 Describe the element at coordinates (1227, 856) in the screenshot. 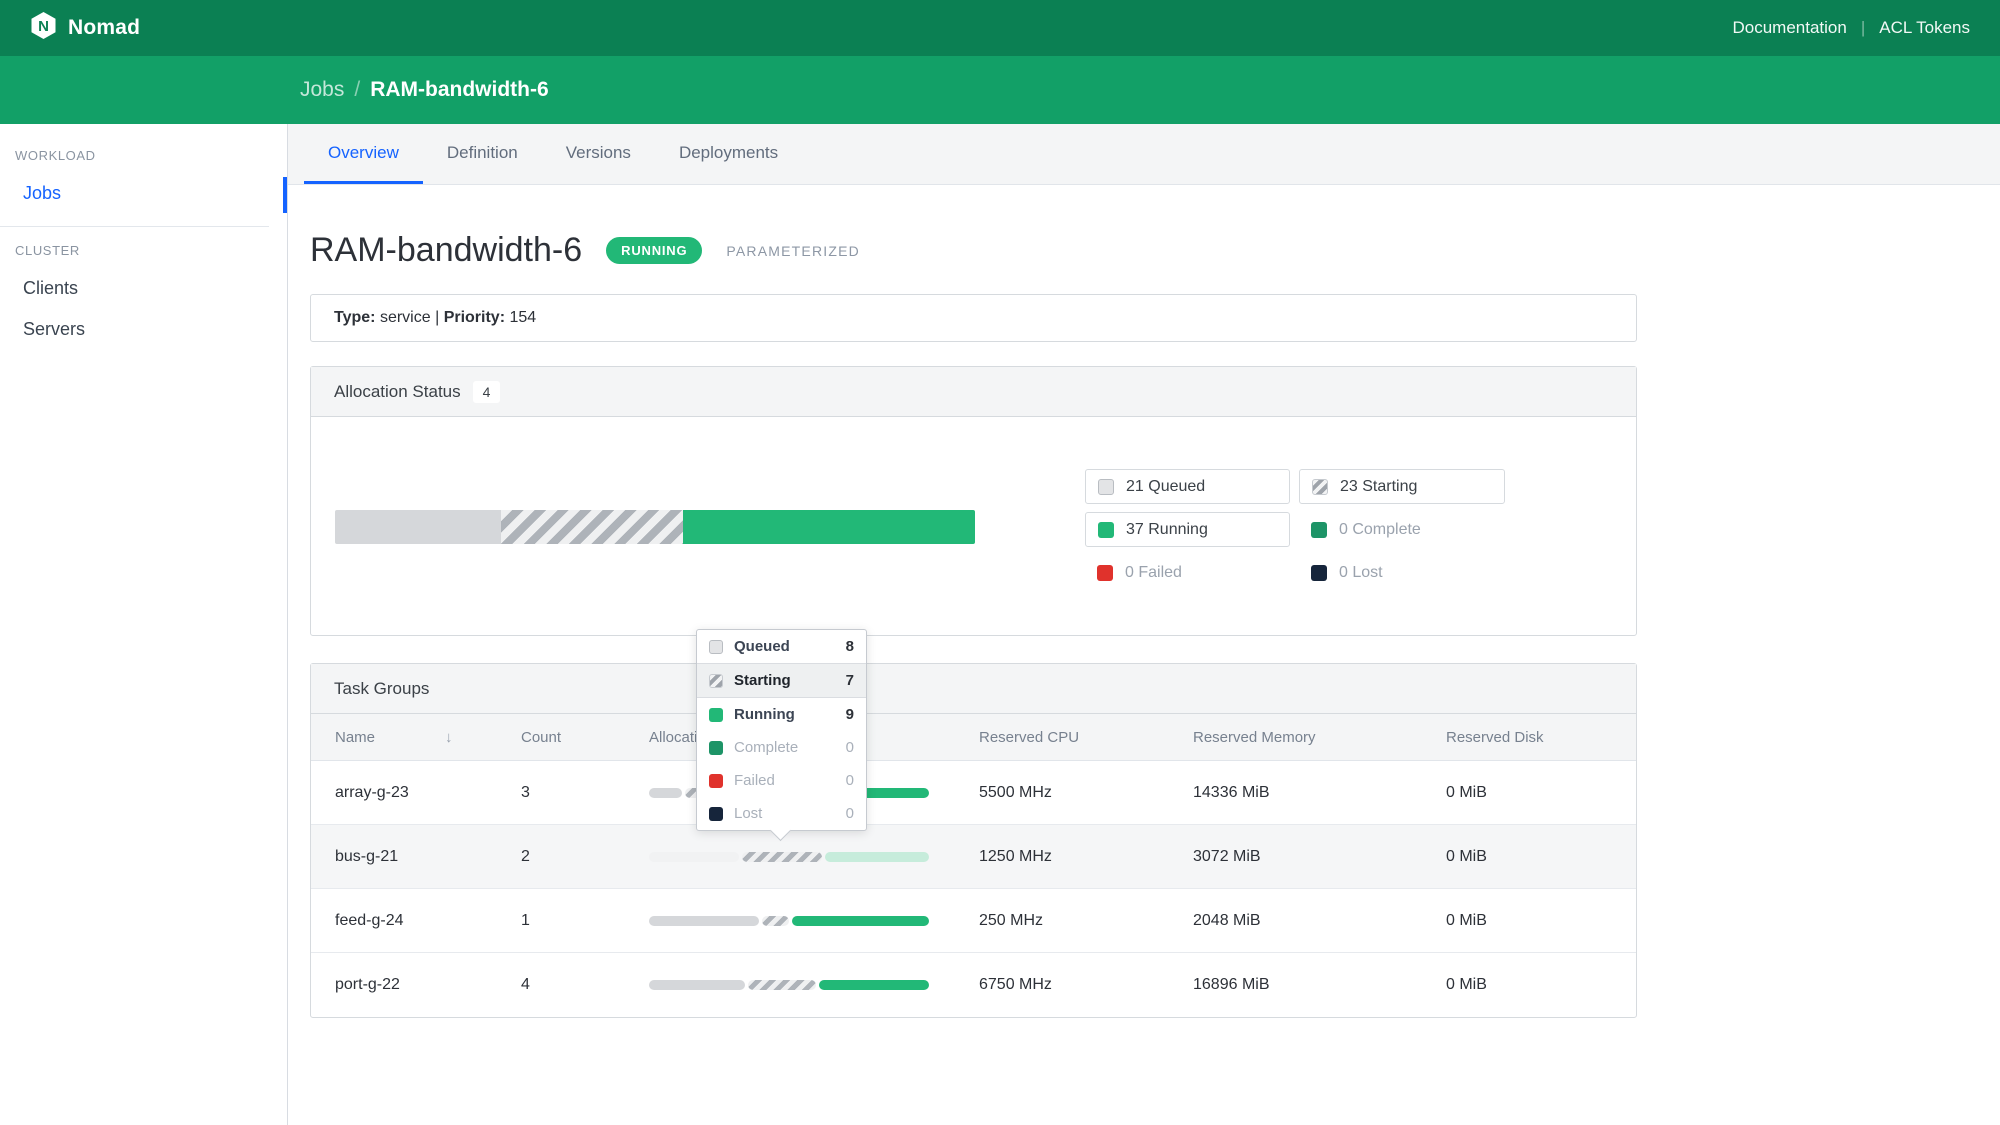

I see `cell-reserved-memory: 3072 MiB` at that location.